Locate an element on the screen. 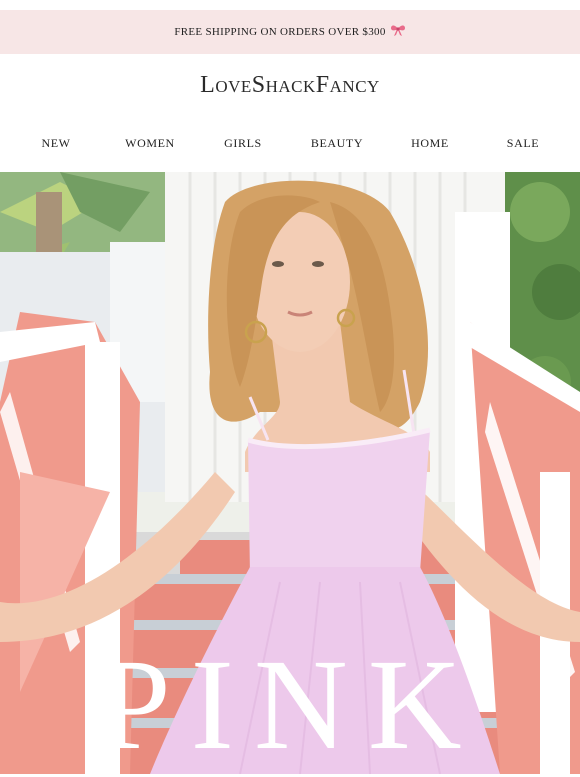 The width and height of the screenshot is (580, 777). brand-logo: LoveShackFancy is located at coordinates (290, 85).